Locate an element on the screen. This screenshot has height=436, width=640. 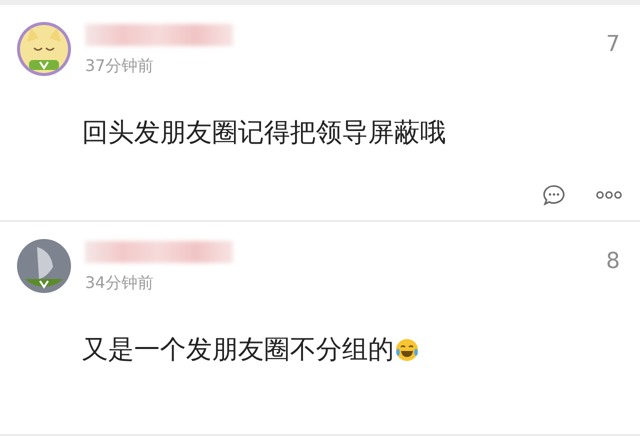
comment-text: 又是一个发朋友圈不分组的 is located at coordinates (238, 350).